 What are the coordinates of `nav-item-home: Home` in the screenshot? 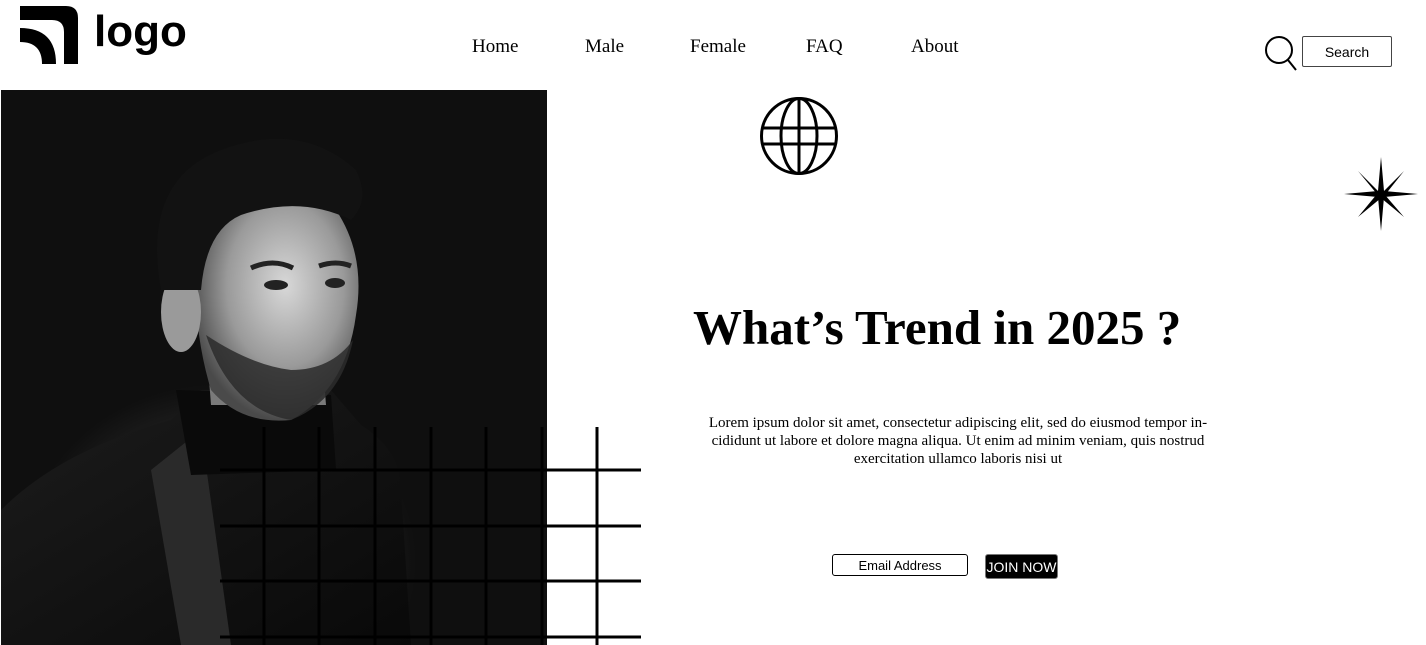 It's located at (495, 47).